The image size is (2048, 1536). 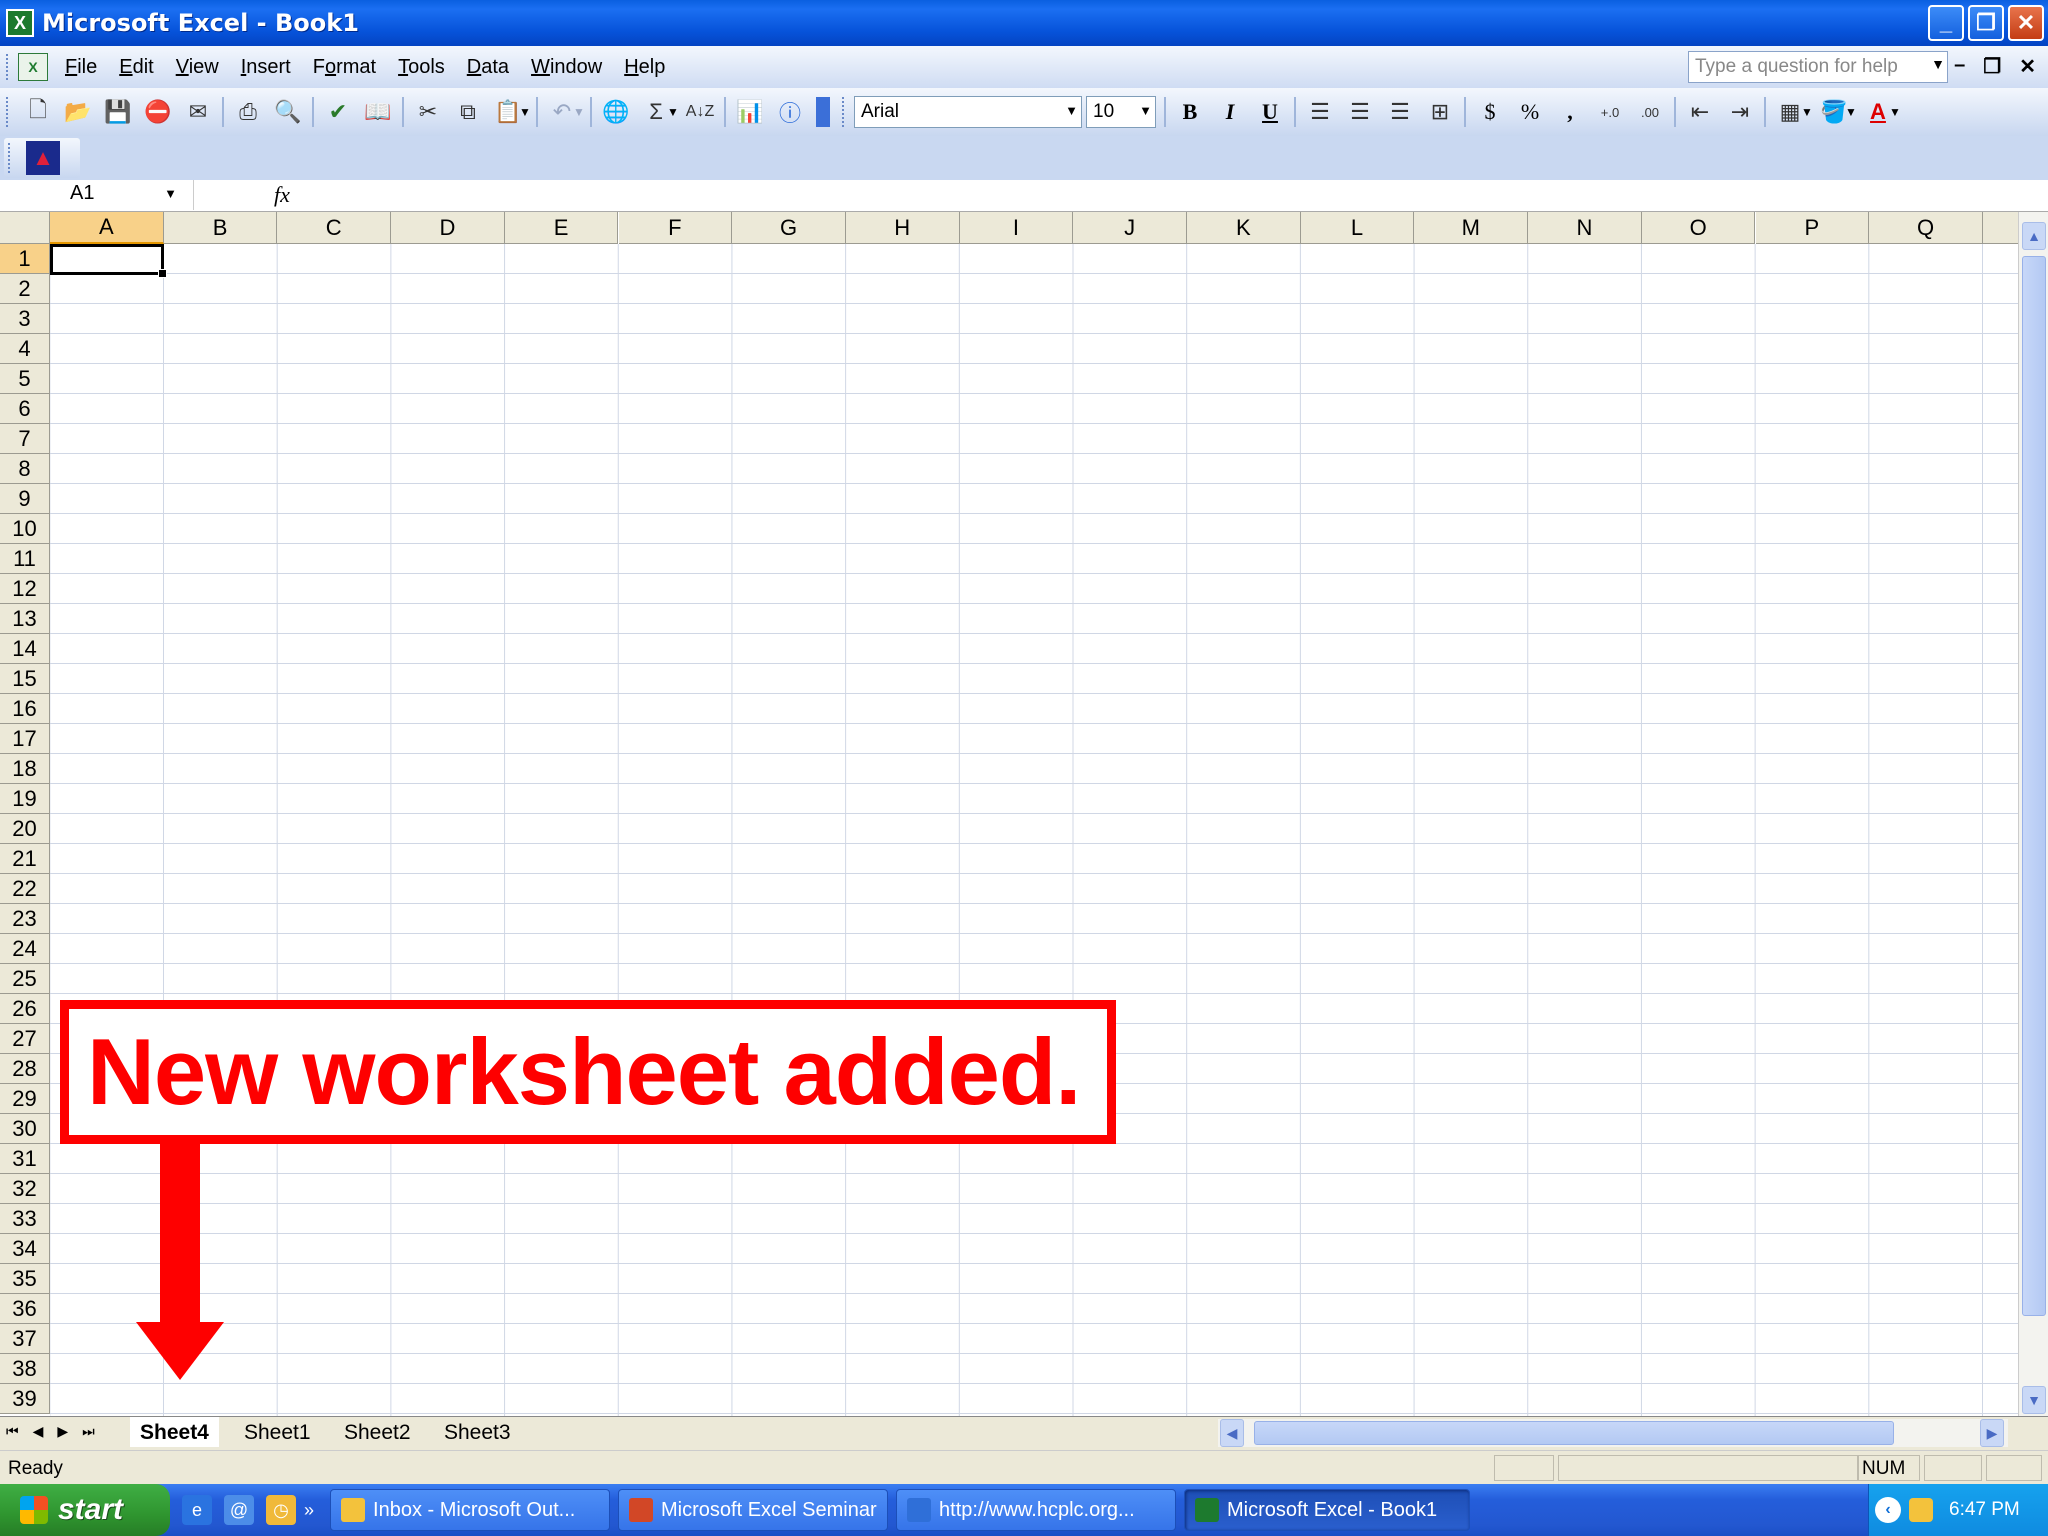 What do you see at coordinates (1698, 228) in the screenshot?
I see `column-header-o: O` at bounding box center [1698, 228].